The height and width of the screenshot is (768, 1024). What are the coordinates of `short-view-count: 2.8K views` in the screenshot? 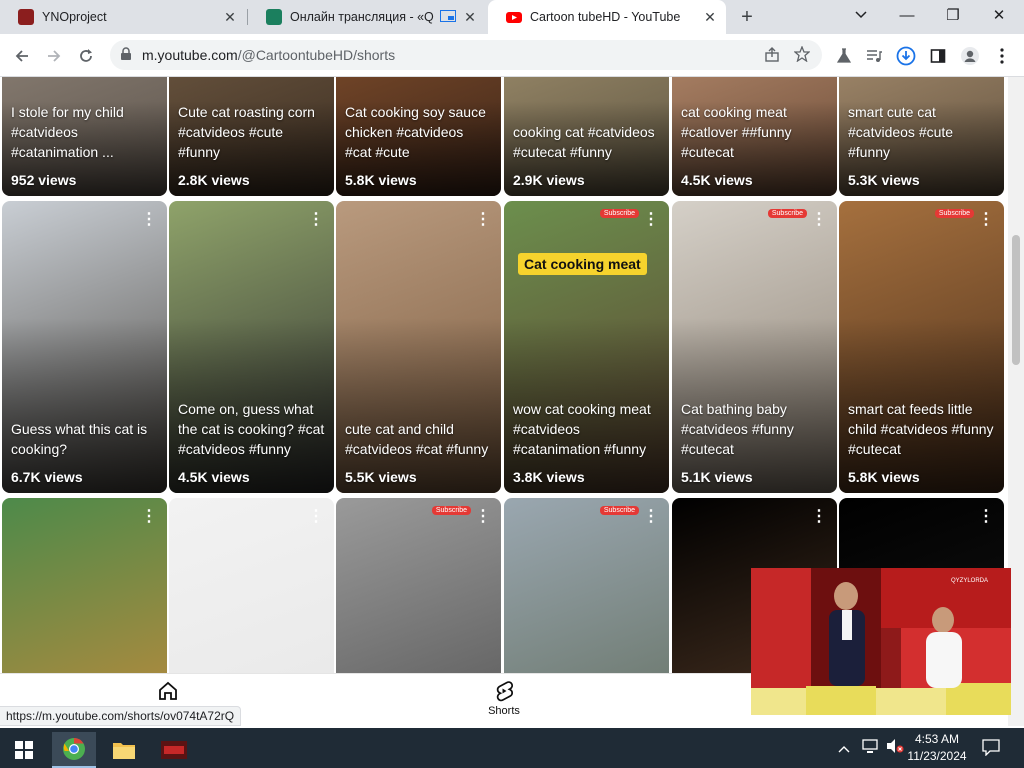 It's located at (214, 180).